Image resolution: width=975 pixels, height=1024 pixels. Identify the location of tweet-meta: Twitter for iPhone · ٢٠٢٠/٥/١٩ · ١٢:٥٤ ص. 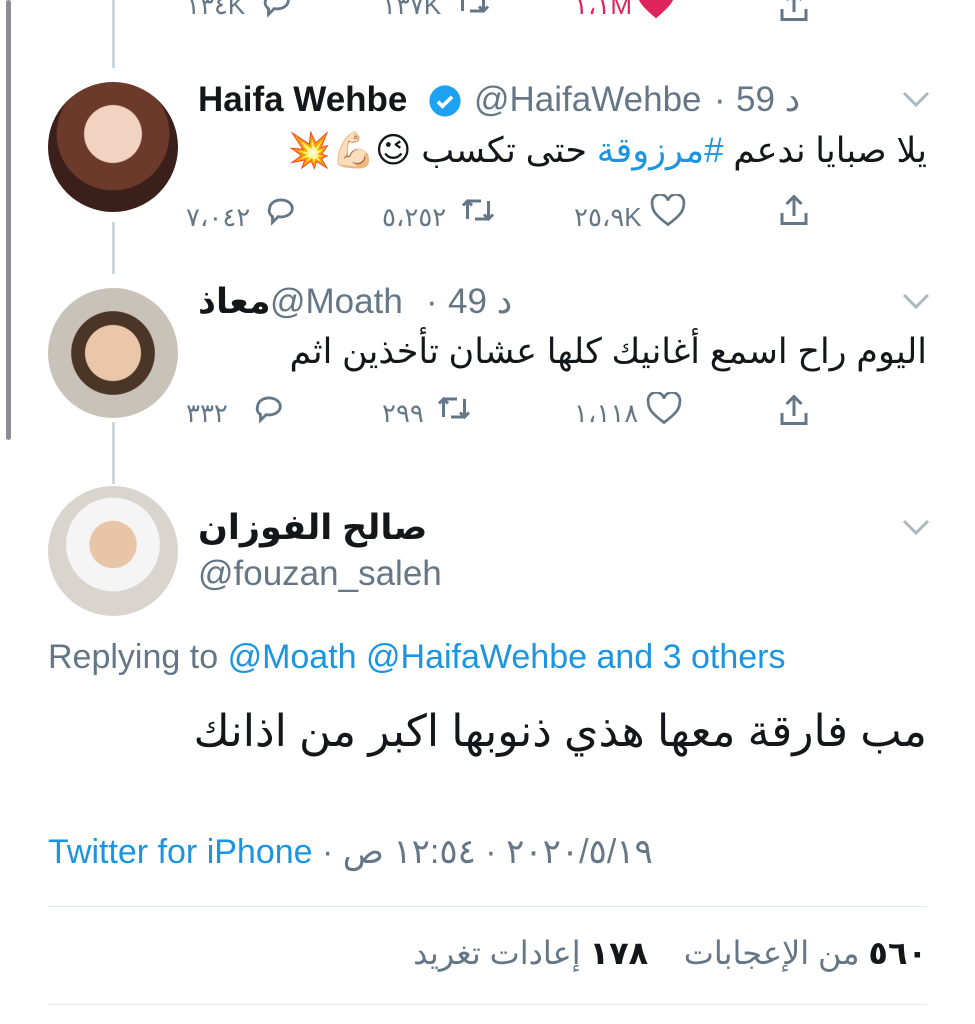
(350, 852).